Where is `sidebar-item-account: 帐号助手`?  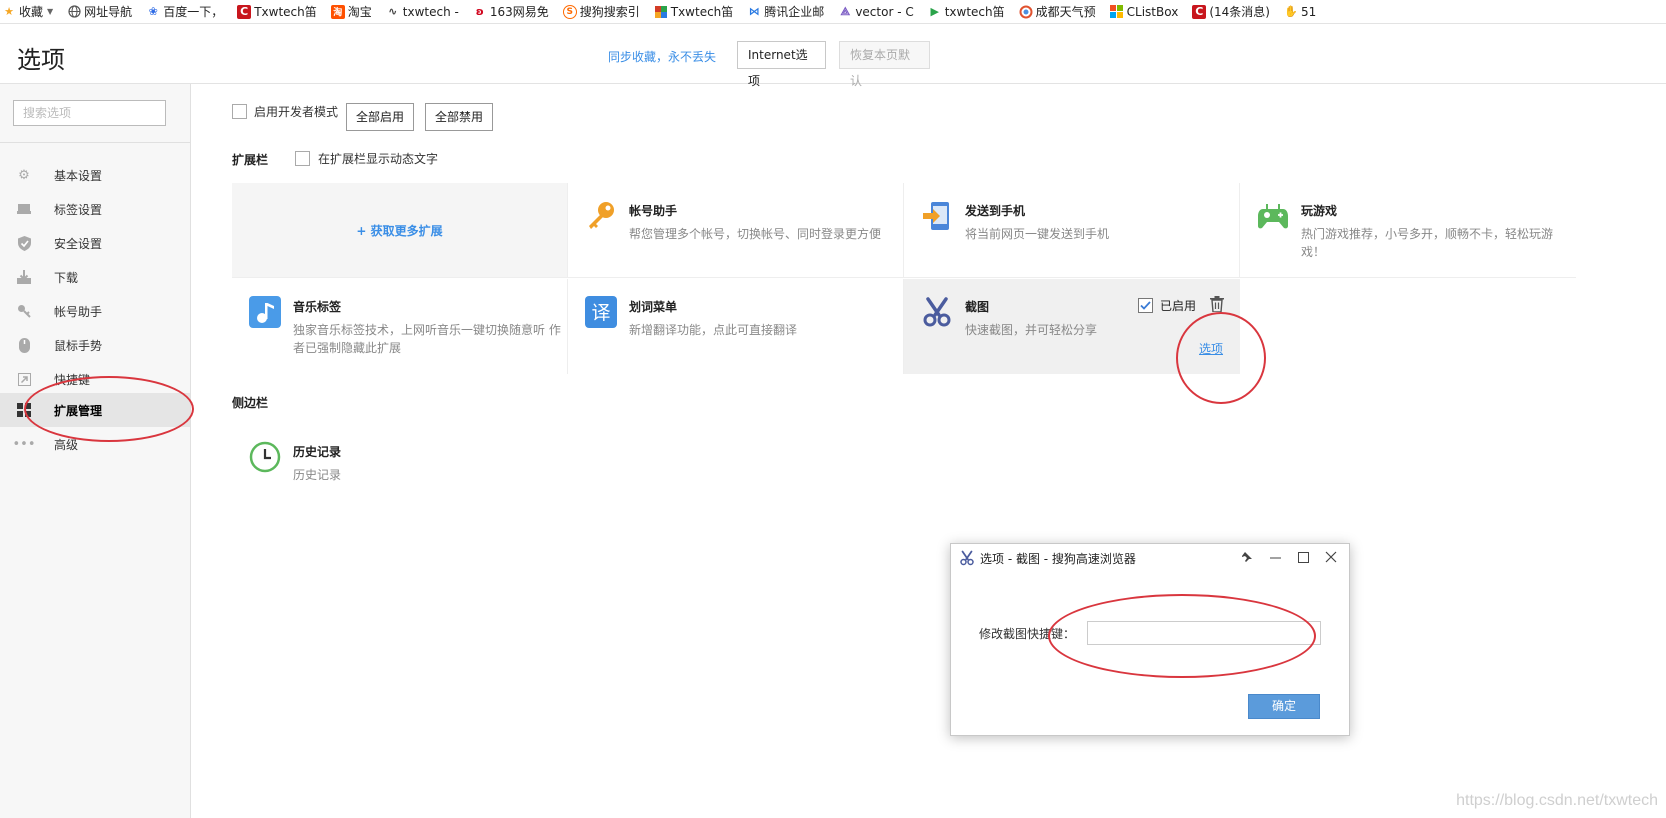
sidebar-item-account: 帐号助手 is located at coordinates (95, 311).